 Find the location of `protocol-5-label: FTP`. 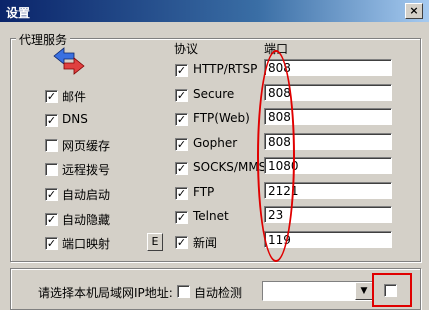

protocol-5-label: FTP is located at coordinates (204, 192).